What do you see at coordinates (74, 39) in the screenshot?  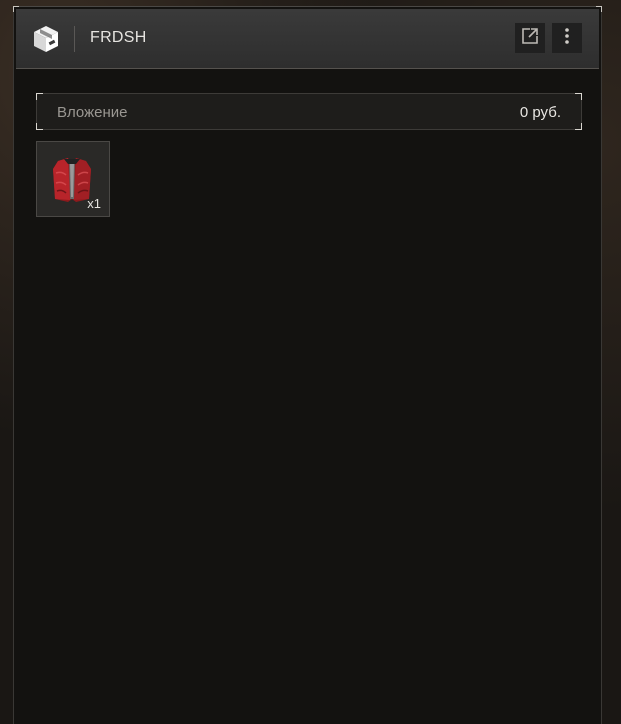 I see `header-divider` at bounding box center [74, 39].